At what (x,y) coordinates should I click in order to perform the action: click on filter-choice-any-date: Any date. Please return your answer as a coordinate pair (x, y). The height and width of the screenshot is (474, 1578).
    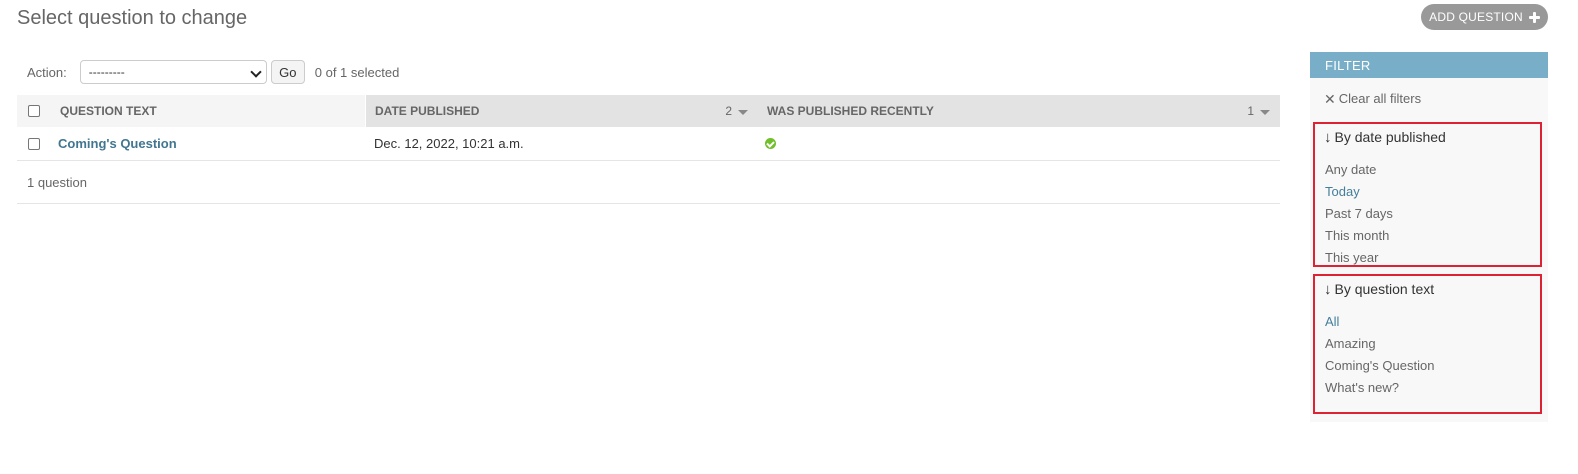
    Looking at the image, I should click on (1359, 169).